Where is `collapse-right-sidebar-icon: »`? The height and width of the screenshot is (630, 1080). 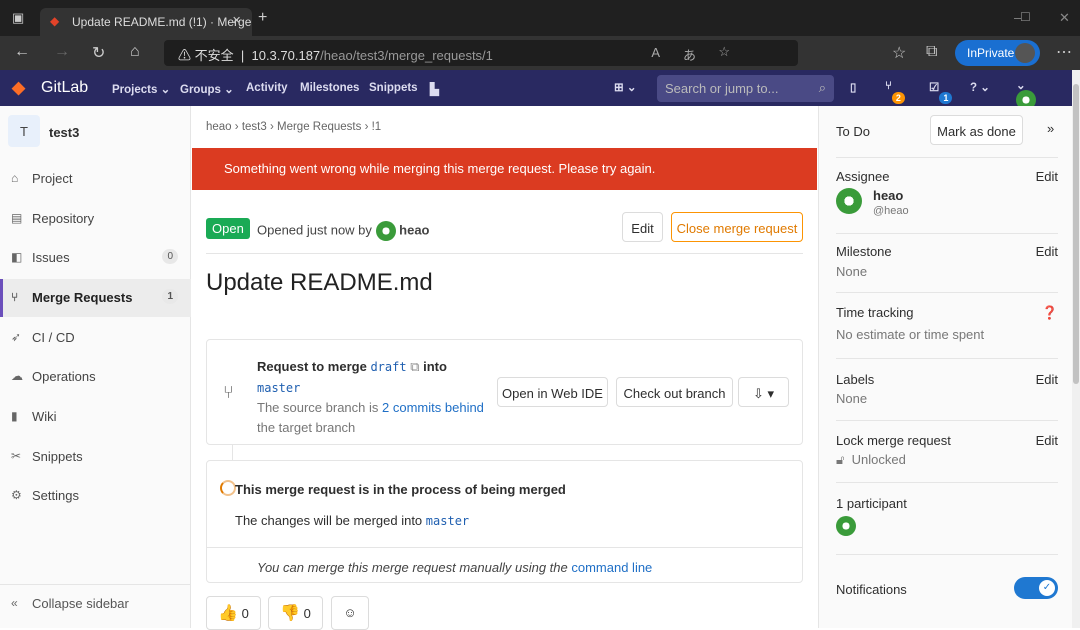
collapse-right-sidebar-icon: » is located at coordinates (1050, 128).